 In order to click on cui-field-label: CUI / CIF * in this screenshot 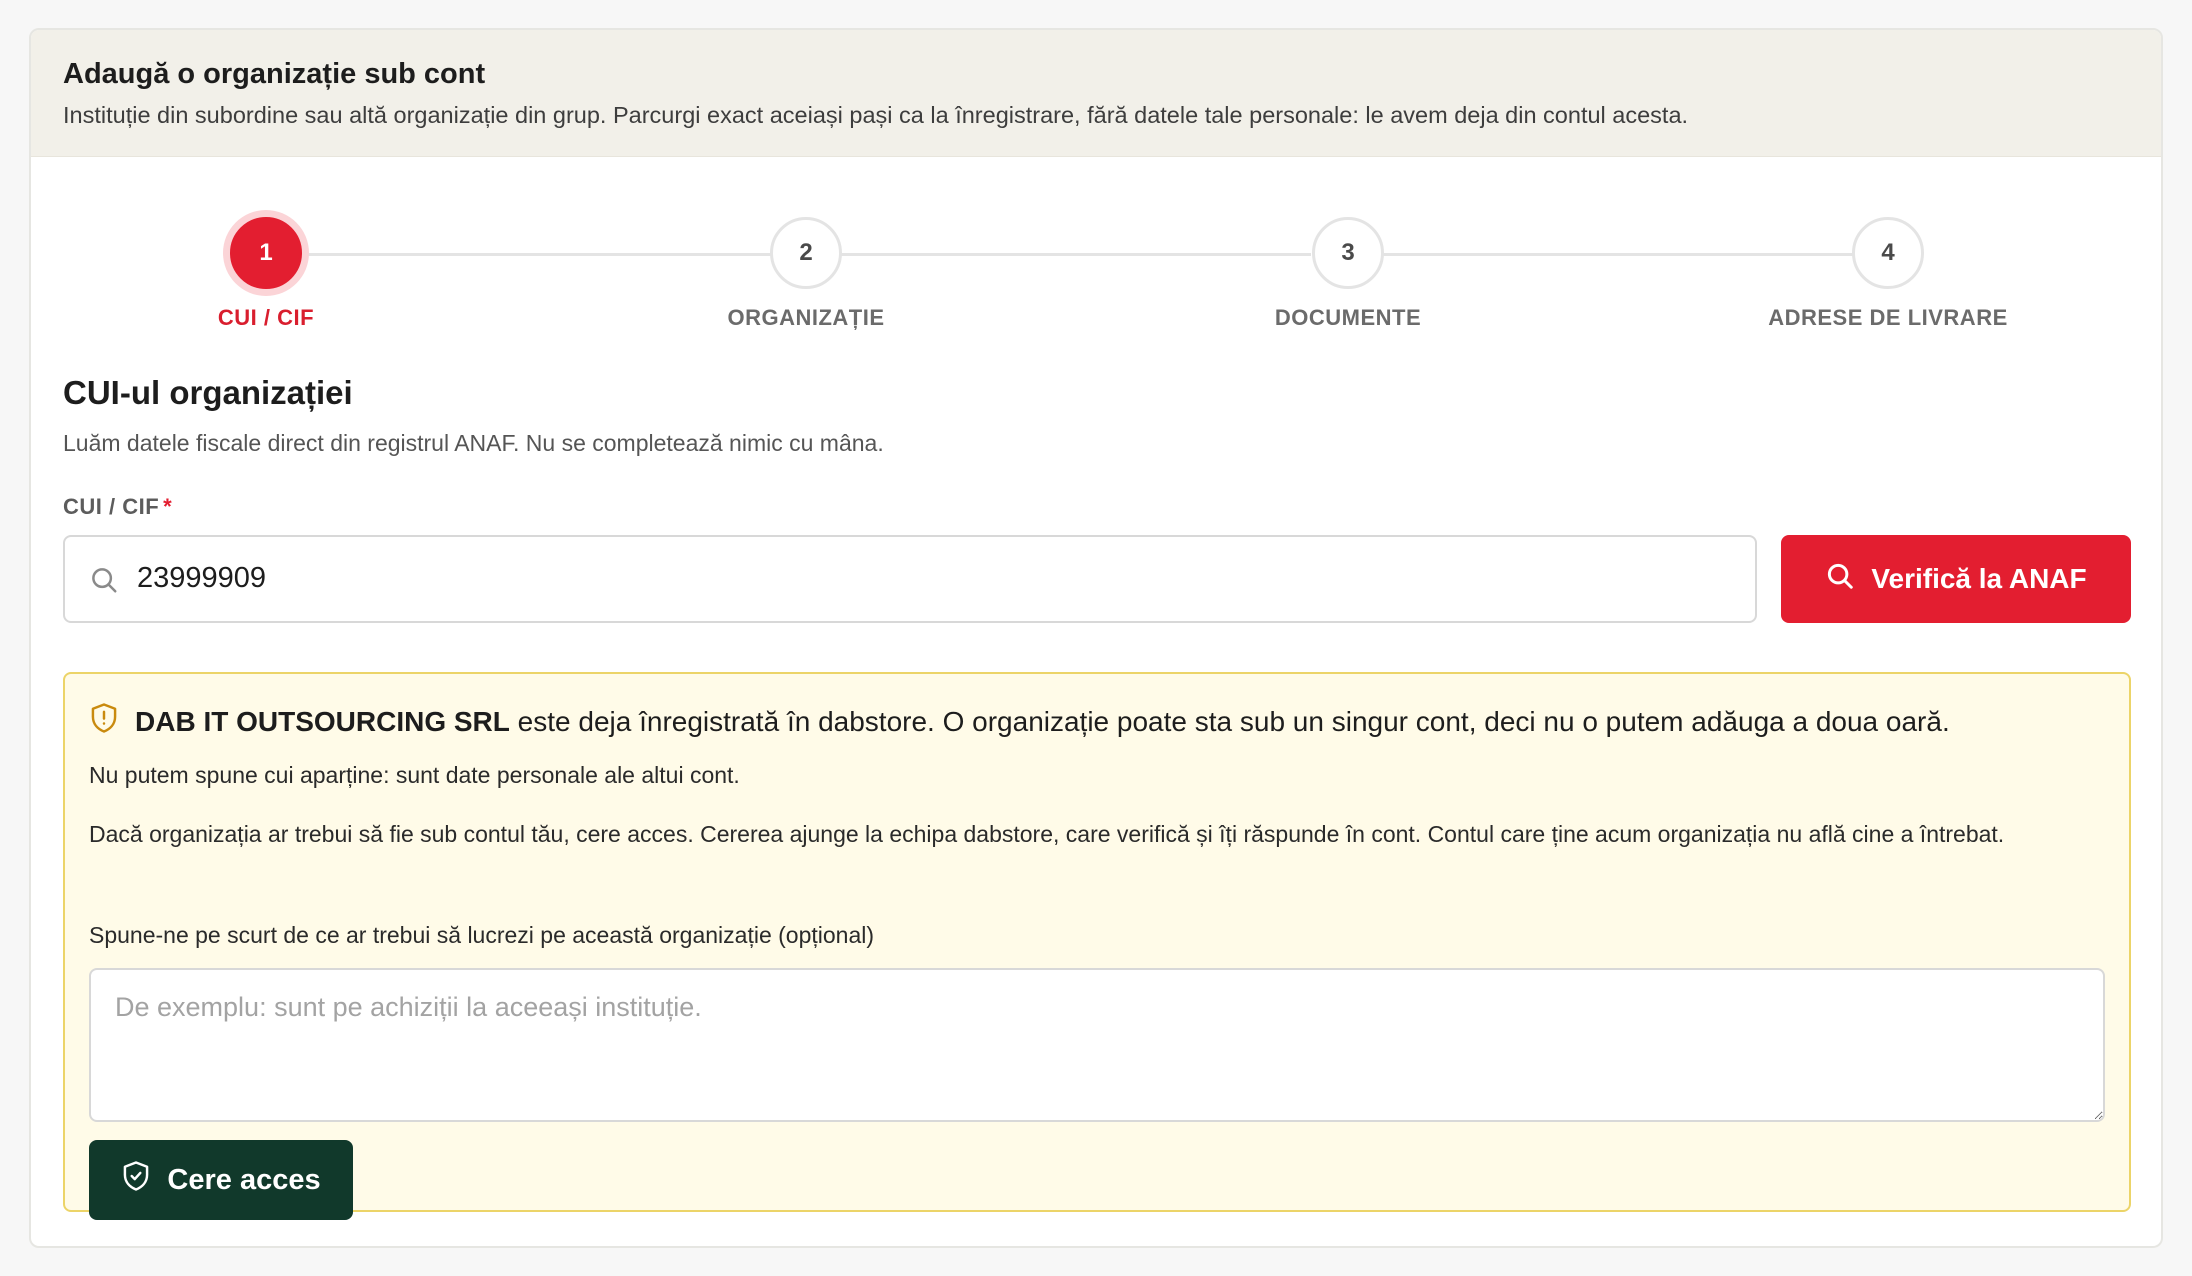, I will do `click(117, 507)`.